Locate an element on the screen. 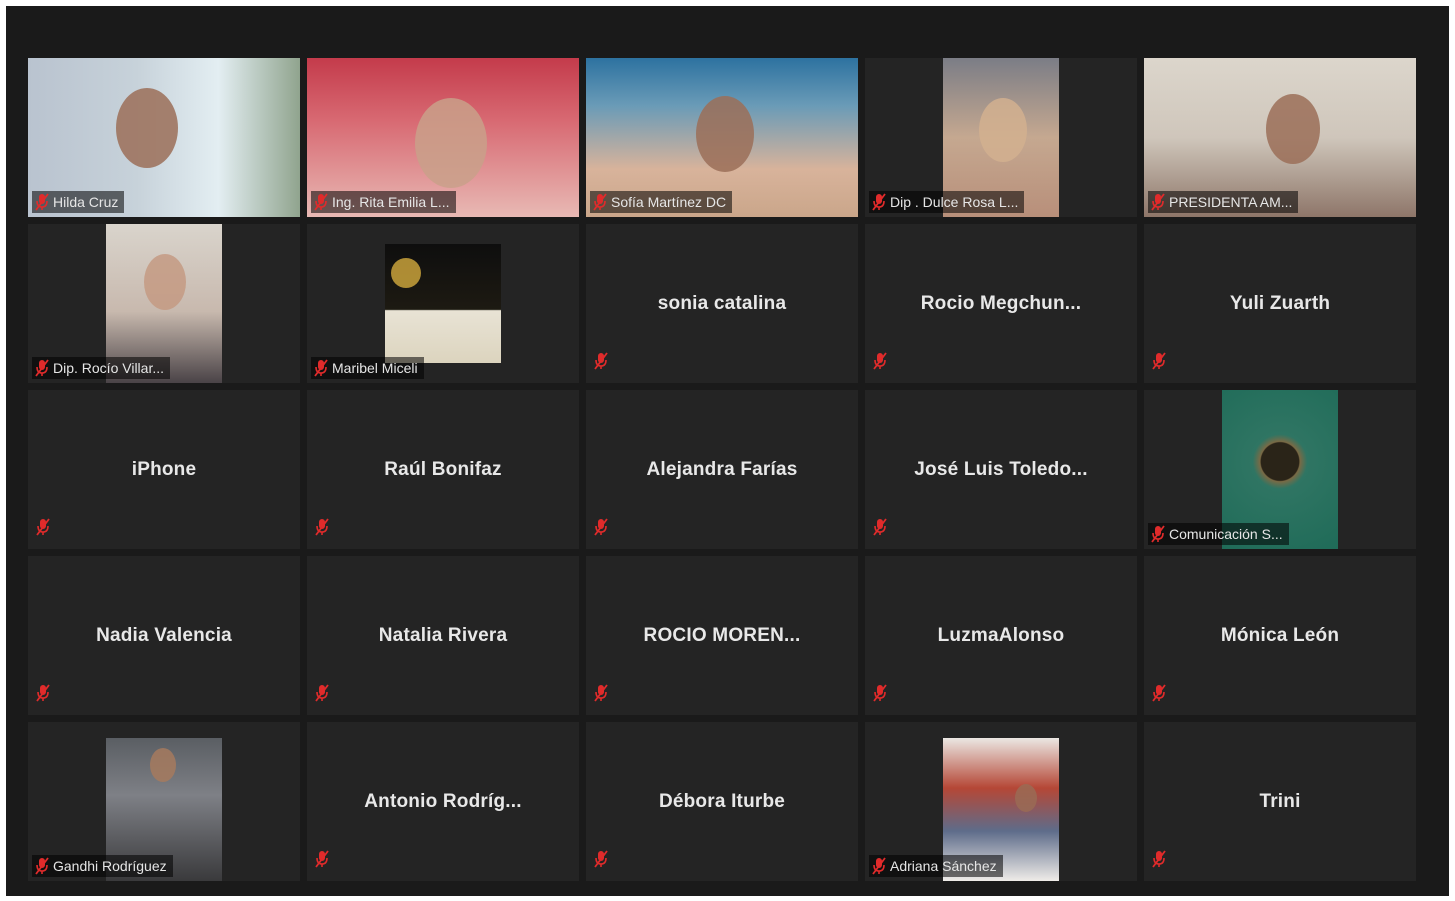 The width and height of the screenshot is (1455, 901). participant-name: Hilda Cruz is located at coordinates (86, 202).